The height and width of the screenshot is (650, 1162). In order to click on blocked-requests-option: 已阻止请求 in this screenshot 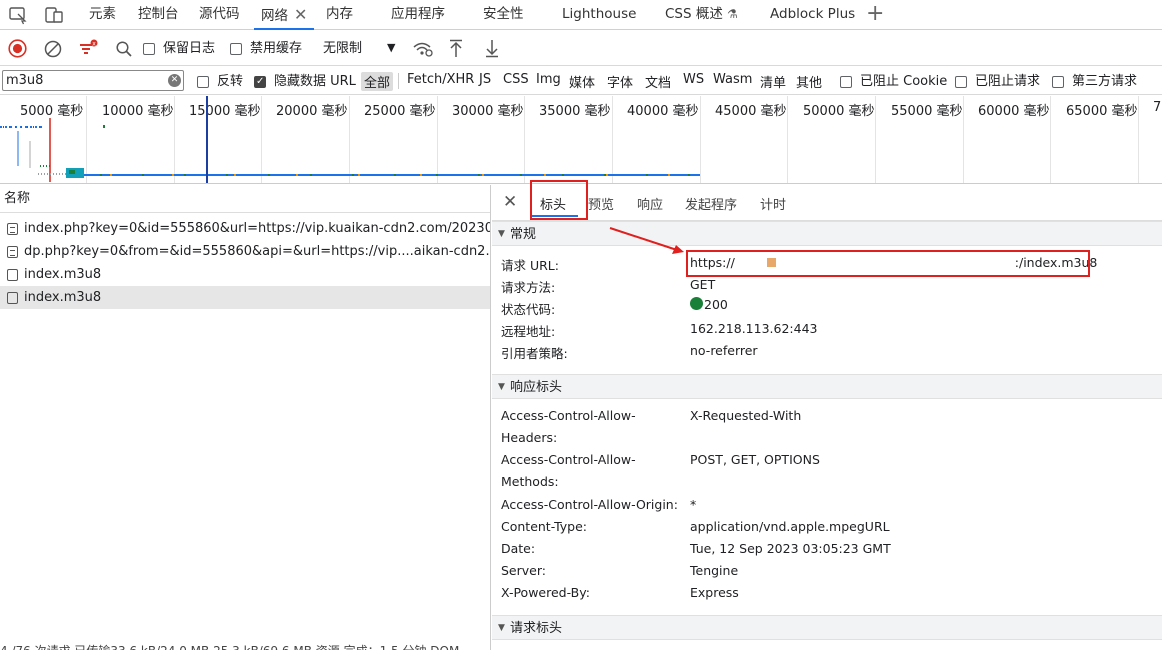, I will do `click(997, 81)`.